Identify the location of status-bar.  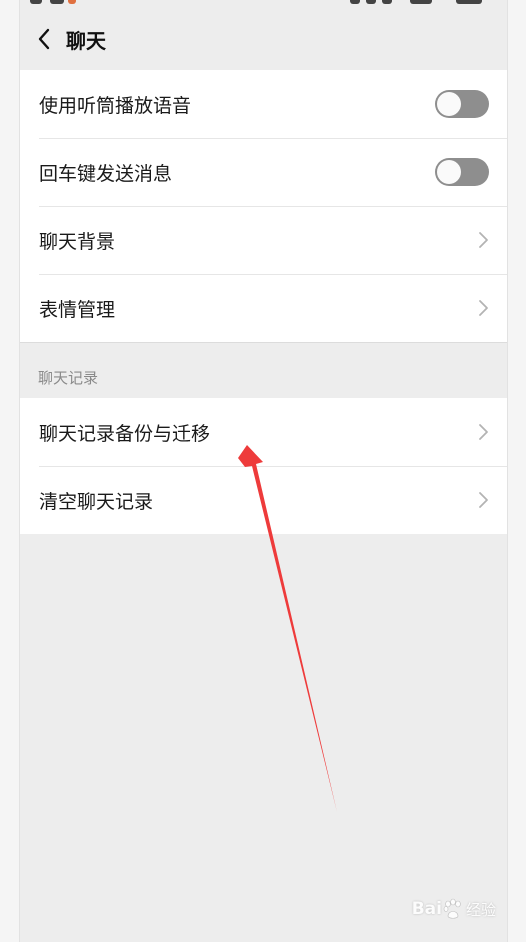
(263, 4).